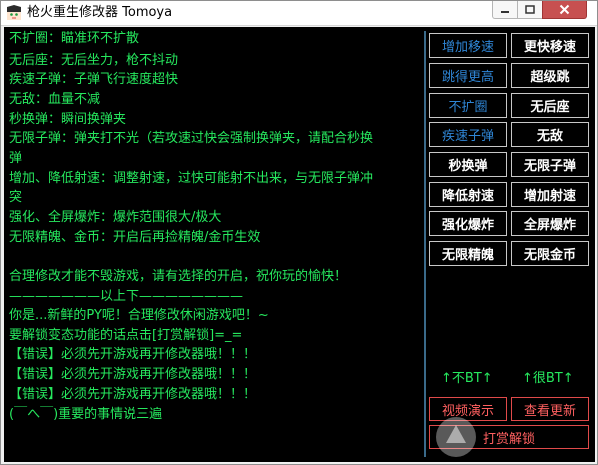 Image resolution: width=598 pixels, height=465 pixels. Describe the element at coordinates (550, 45) in the screenshot. I see `faster-speed-button: 更快移速` at that location.